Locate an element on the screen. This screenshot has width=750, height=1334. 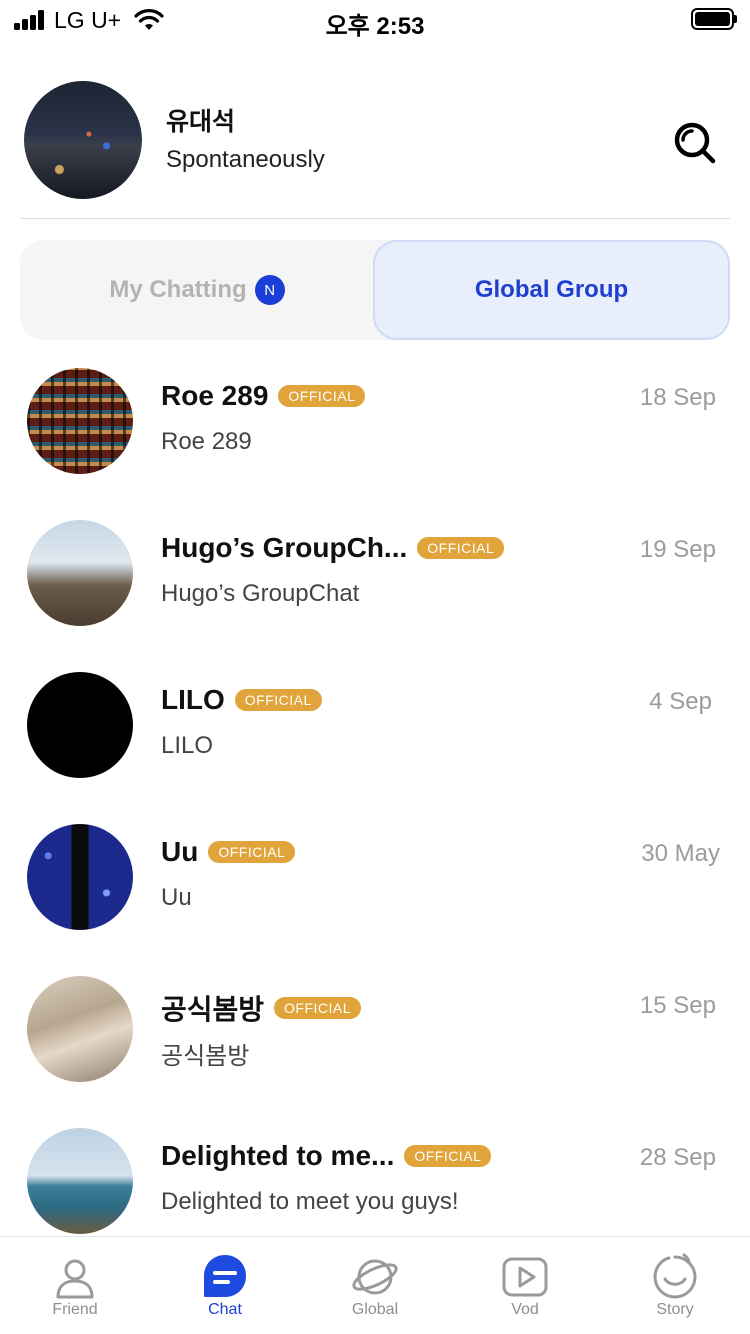
battery-icon is located at coordinates (714, 19).